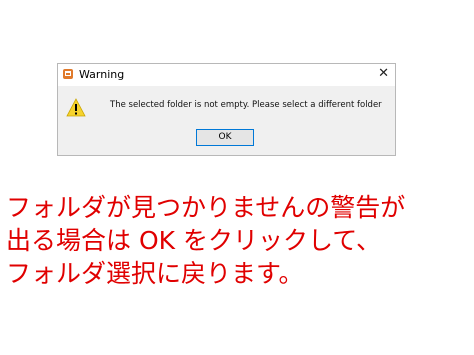 The width and height of the screenshot is (474, 355). Describe the element at coordinates (383, 74) in the screenshot. I see `close-button: ✕` at that location.